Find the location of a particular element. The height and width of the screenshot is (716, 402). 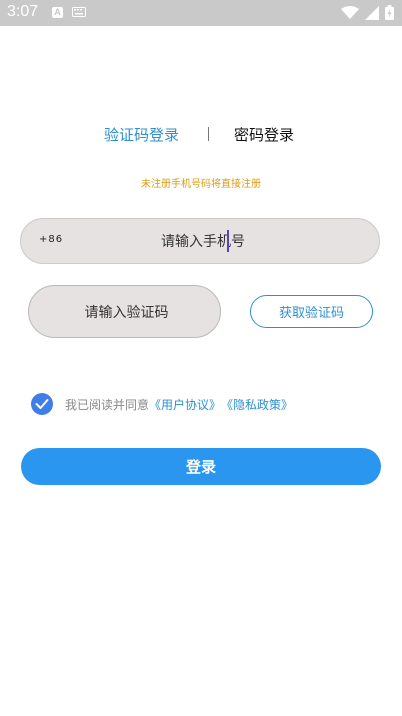

battery-icon is located at coordinates (389, 12).